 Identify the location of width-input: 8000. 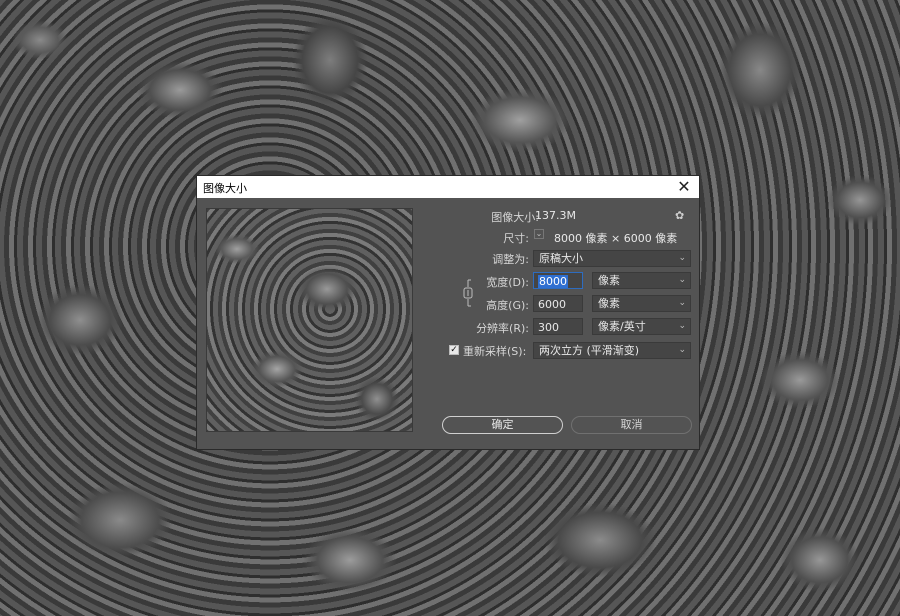
(558, 280).